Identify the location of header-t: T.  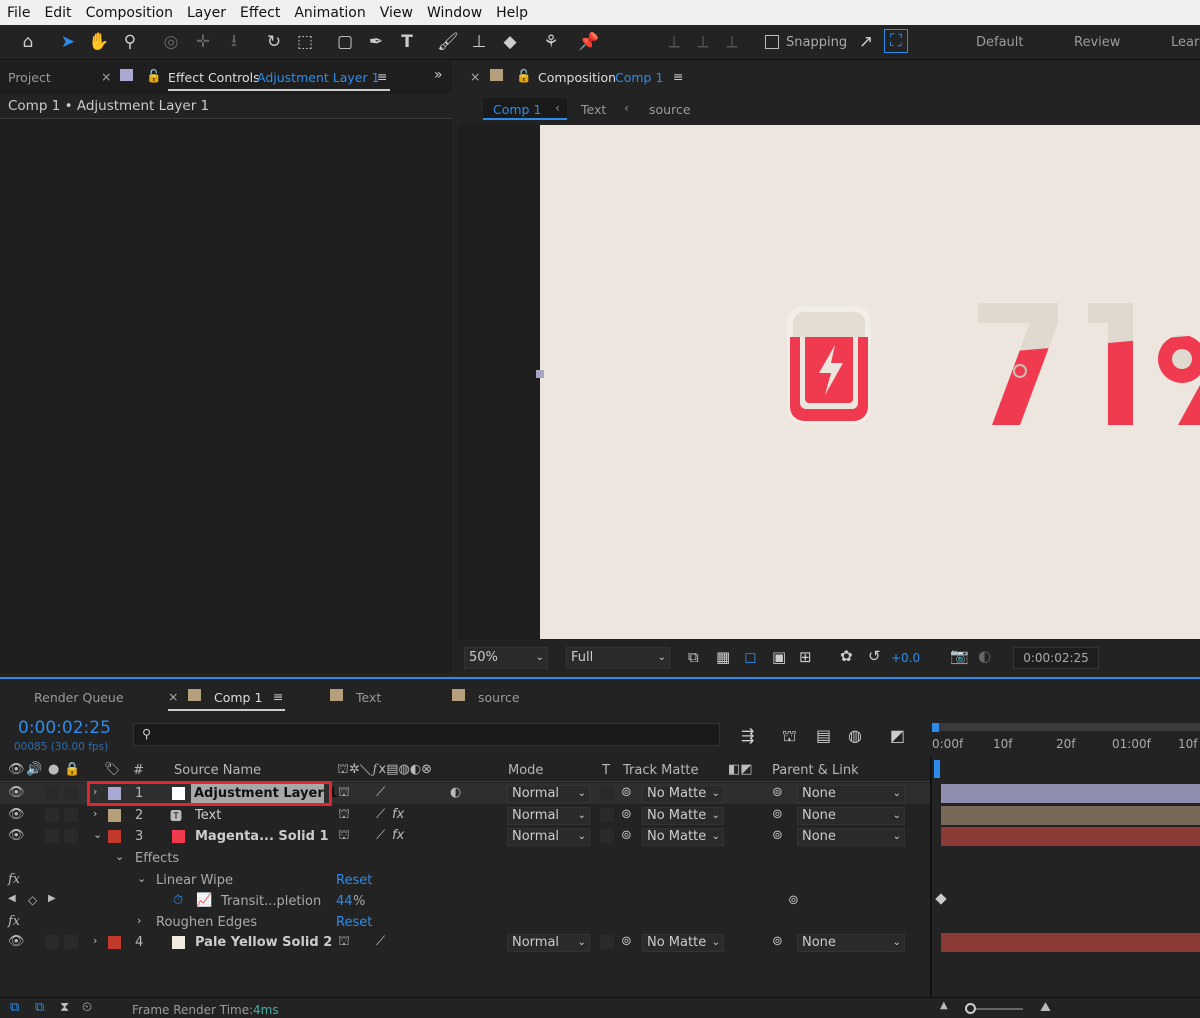
(606, 770).